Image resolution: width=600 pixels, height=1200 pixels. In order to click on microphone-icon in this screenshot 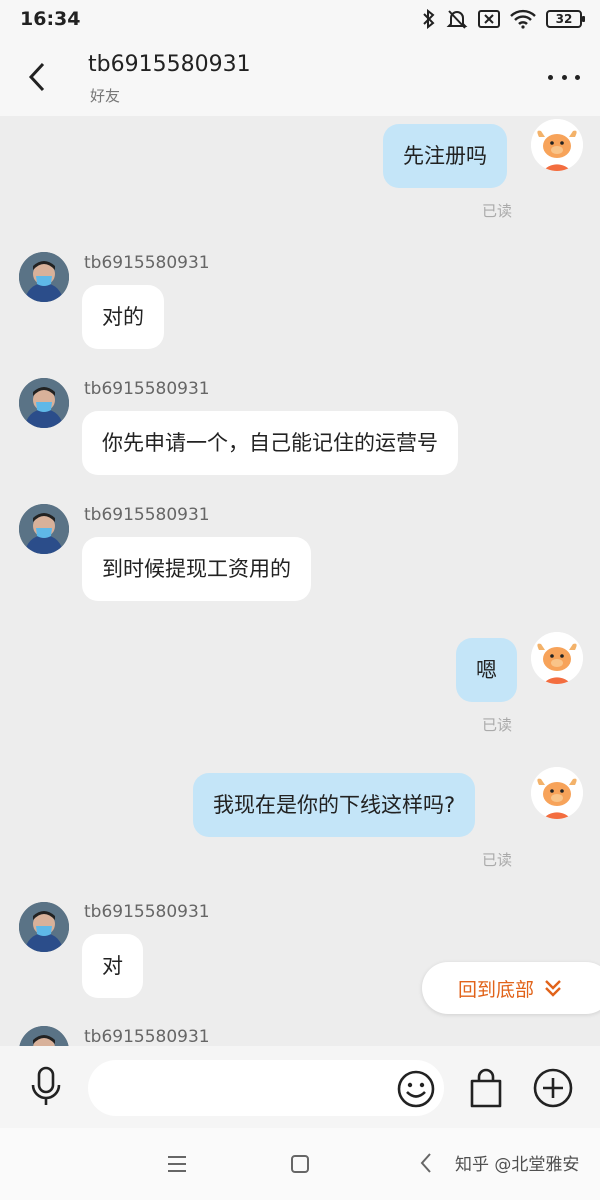, I will do `click(46, 1085)`.